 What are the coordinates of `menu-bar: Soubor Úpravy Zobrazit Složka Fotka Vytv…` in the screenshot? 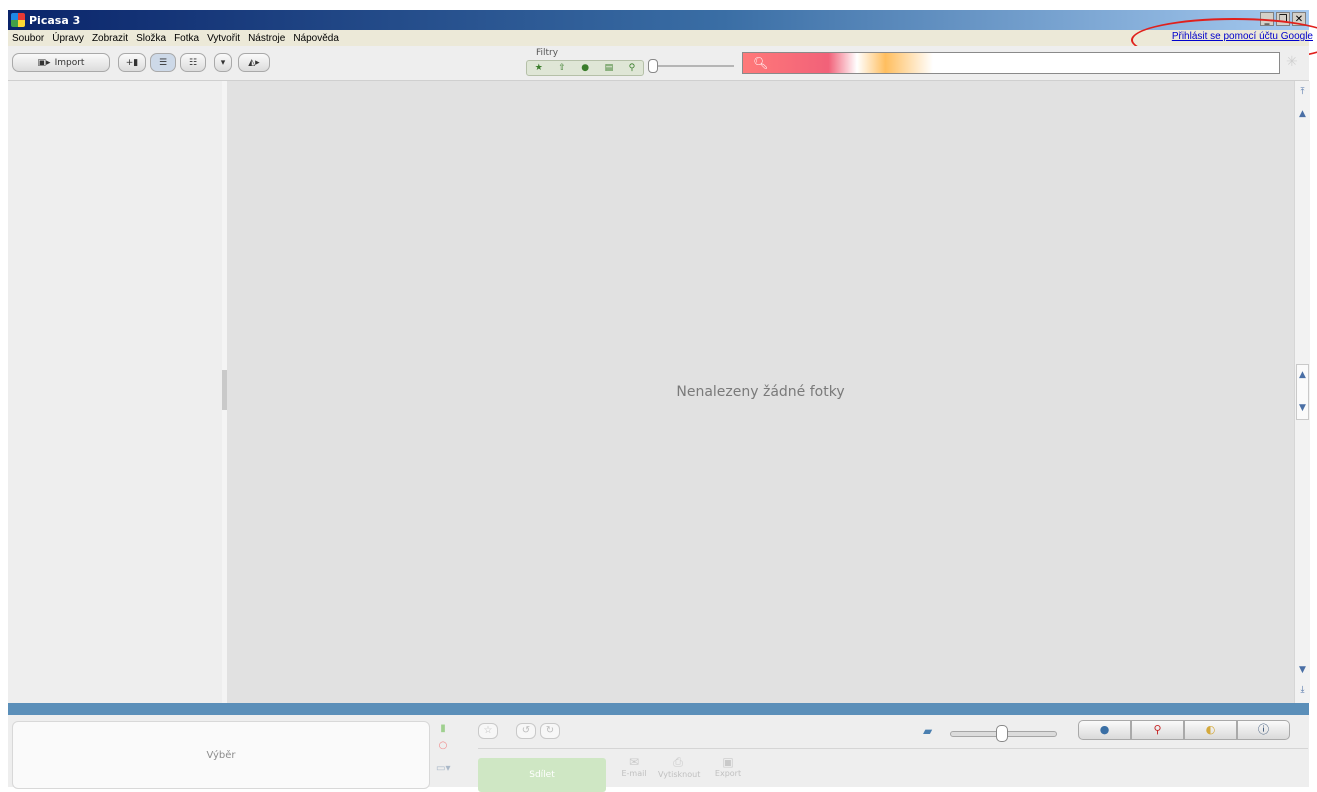 It's located at (658, 38).